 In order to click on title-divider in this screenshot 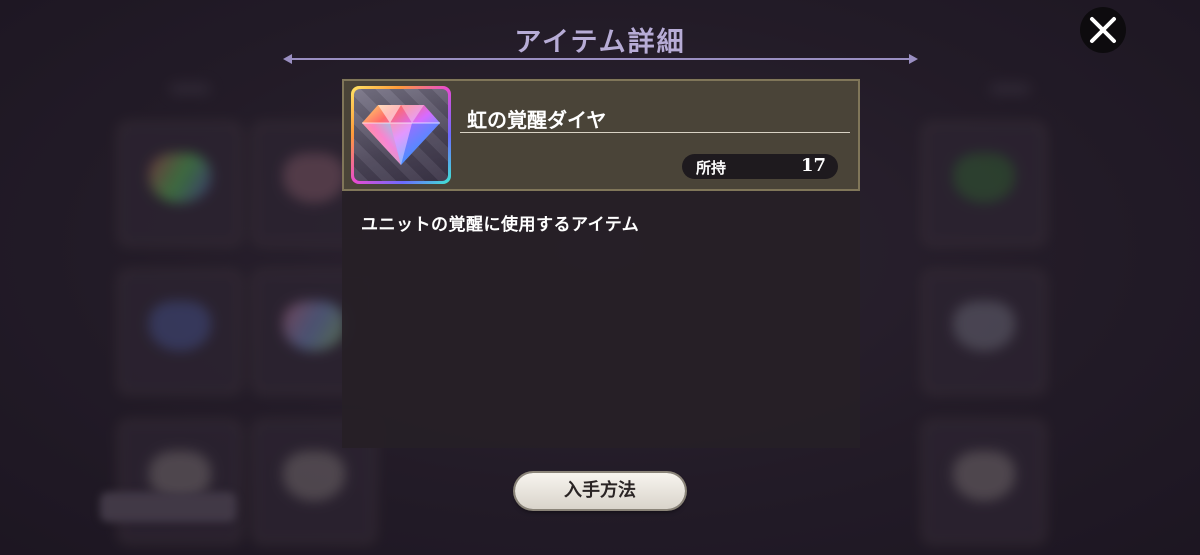, I will do `click(600, 59)`.